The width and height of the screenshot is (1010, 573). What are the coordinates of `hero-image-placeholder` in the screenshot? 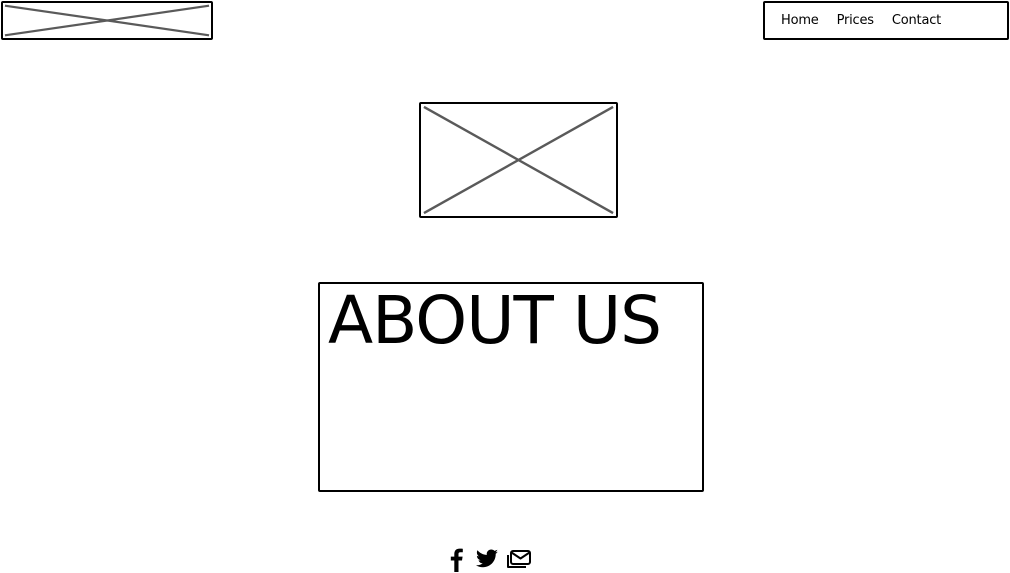 It's located at (518, 160).